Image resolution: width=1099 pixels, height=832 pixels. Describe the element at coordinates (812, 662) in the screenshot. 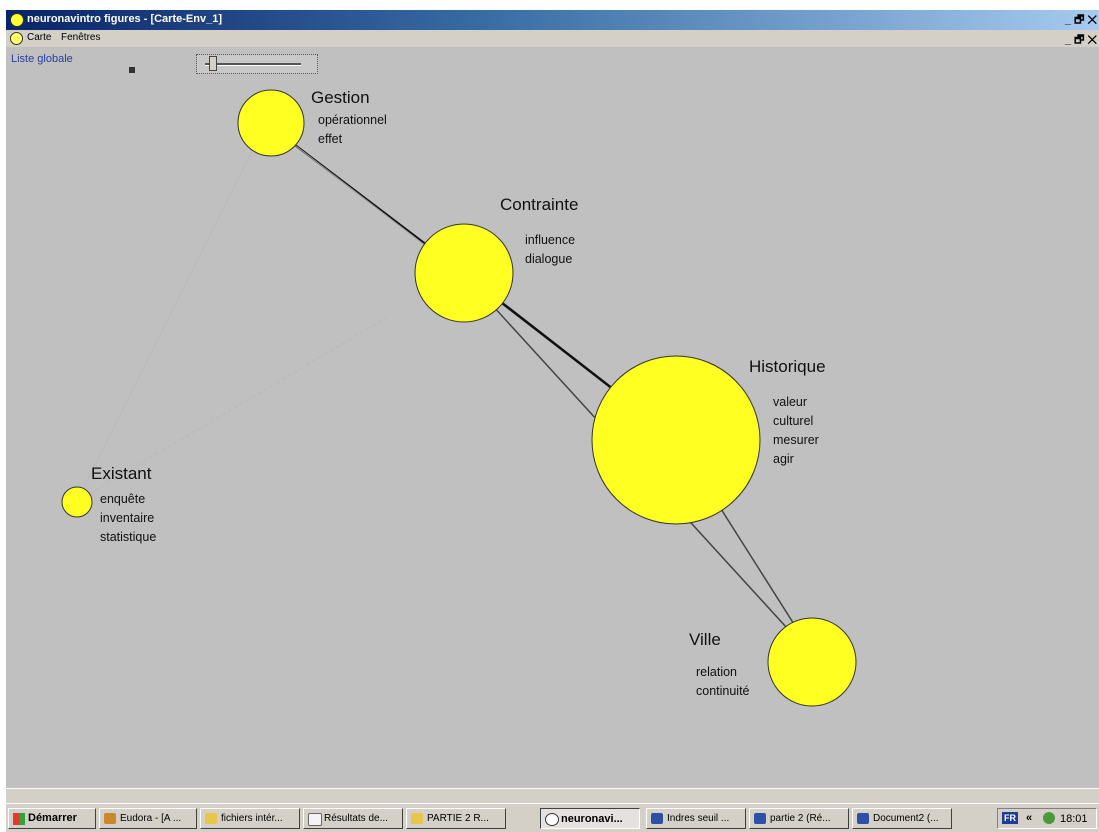

I see `node-ville` at that location.